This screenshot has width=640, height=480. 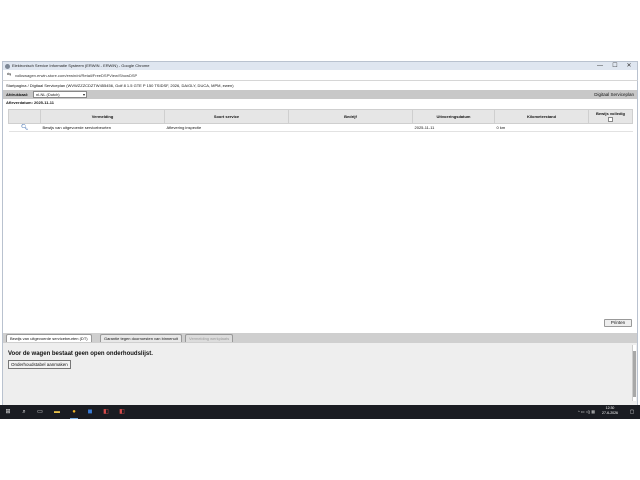 I want to click on column-header-icon, so click(x=24, y=116).